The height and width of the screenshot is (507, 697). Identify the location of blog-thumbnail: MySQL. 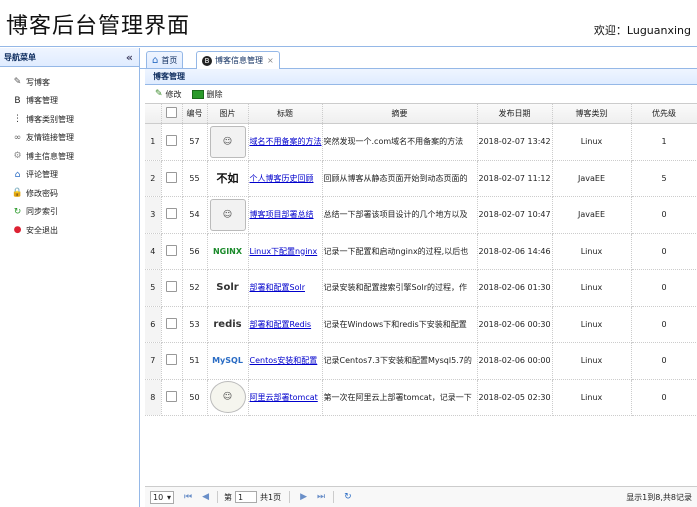
(228, 361).